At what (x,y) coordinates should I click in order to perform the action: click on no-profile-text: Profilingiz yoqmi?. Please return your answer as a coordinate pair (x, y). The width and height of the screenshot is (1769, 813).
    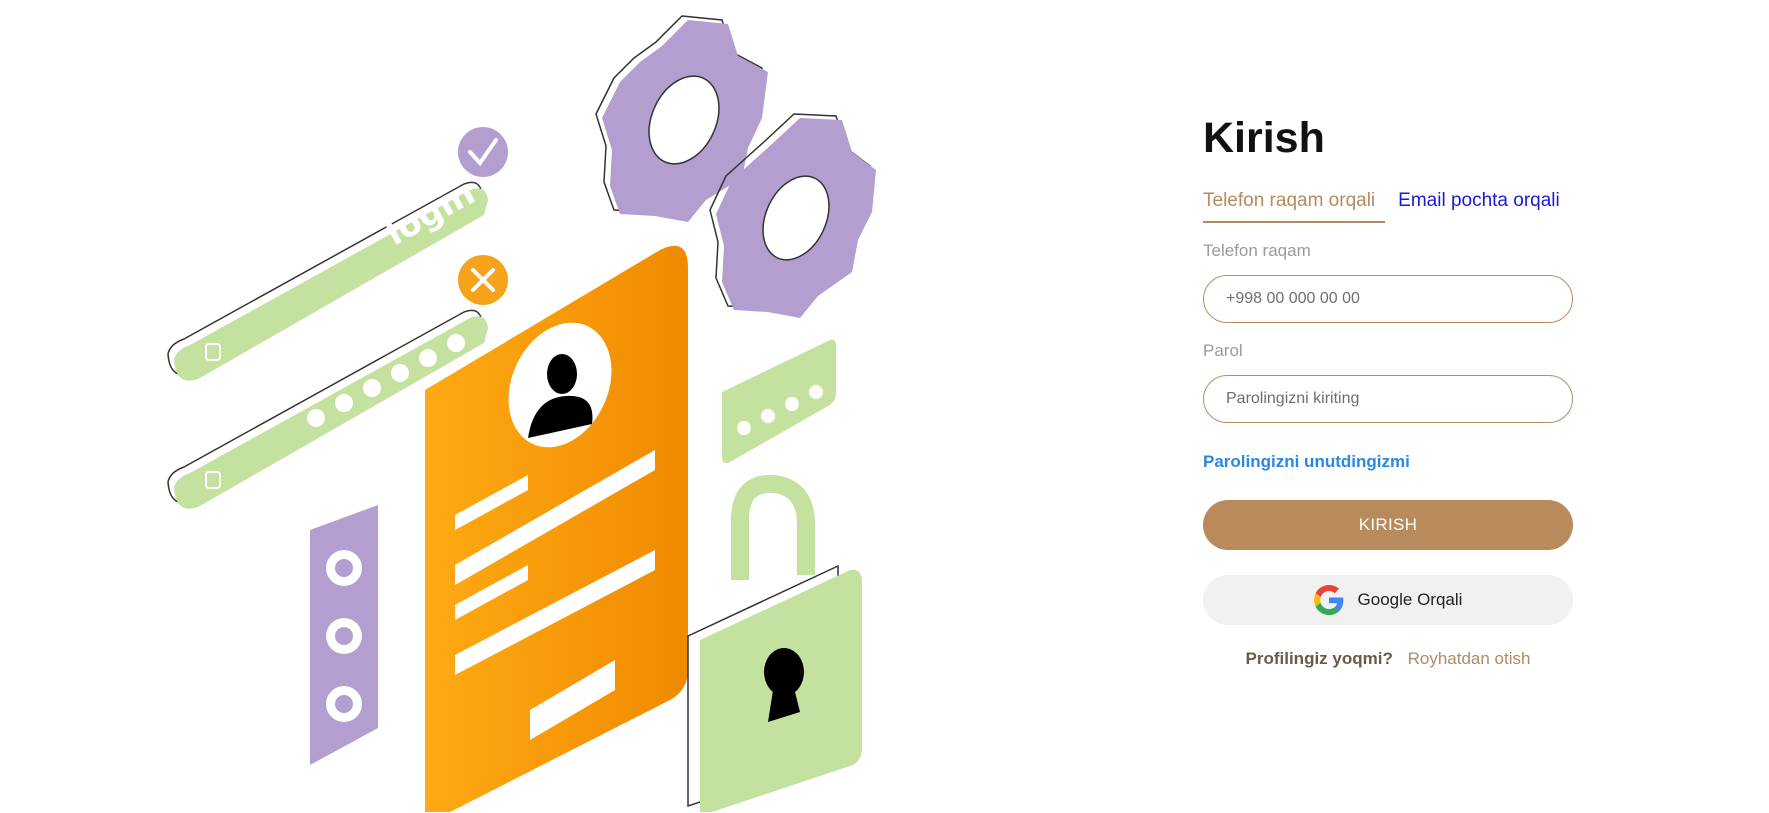
    Looking at the image, I should click on (1319, 658).